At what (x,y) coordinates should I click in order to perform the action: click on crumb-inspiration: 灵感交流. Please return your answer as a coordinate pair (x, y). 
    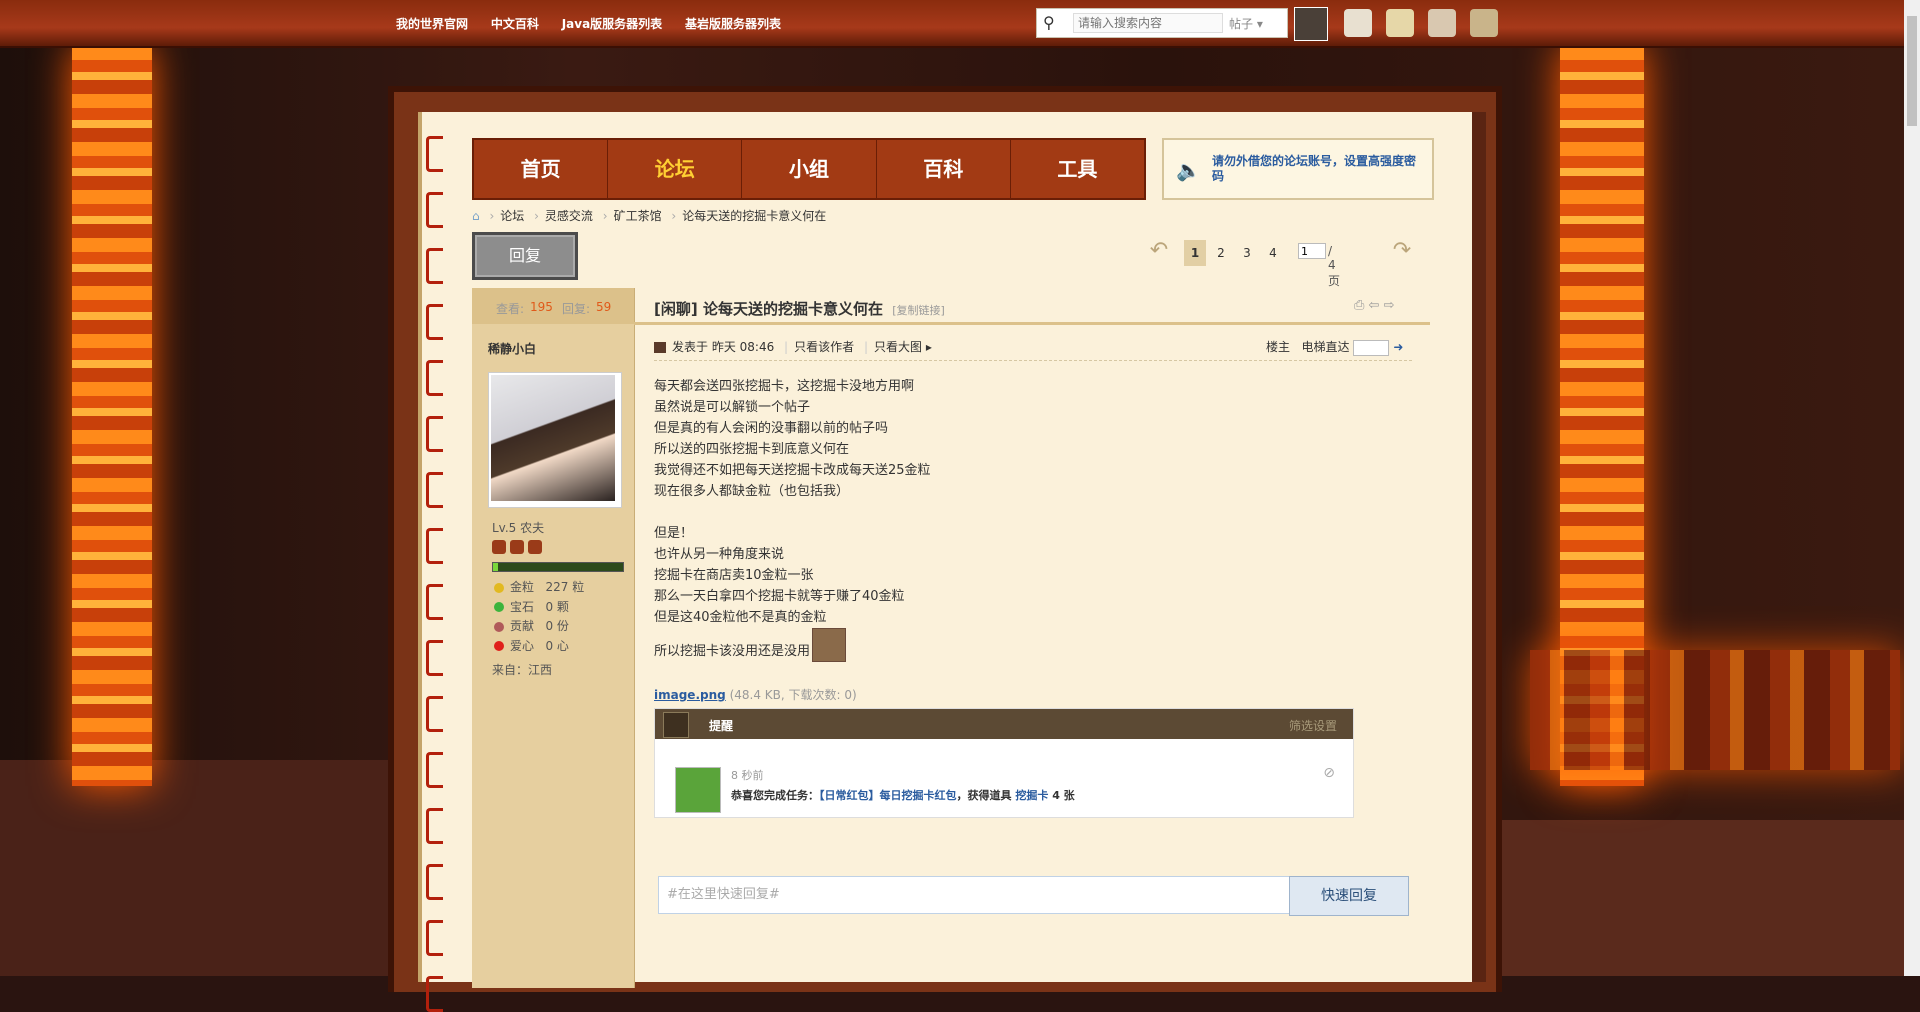
    Looking at the image, I should click on (569, 216).